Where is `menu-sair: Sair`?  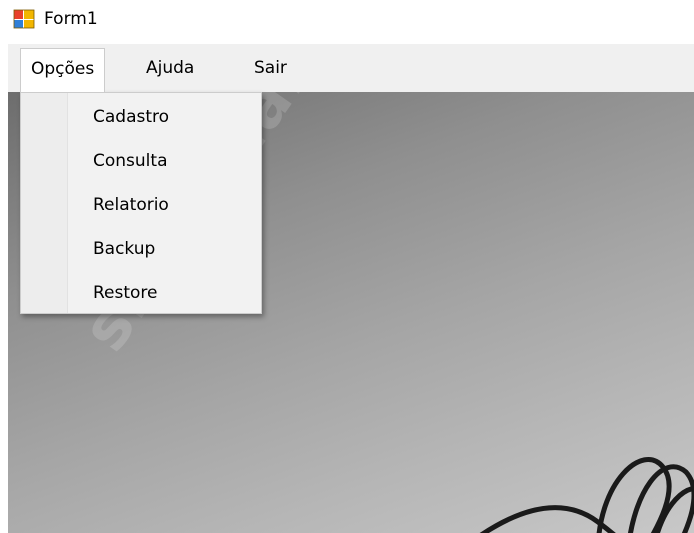 menu-sair: Sair is located at coordinates (270, 68).